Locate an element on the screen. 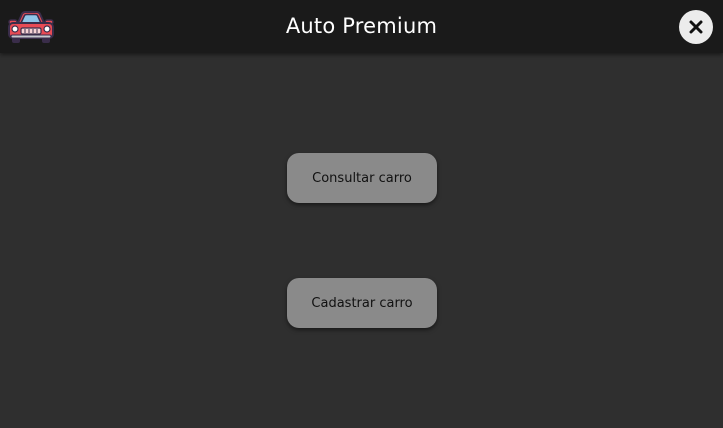  consult-car-button: Consultar carro is located at coordinates (362, 178).